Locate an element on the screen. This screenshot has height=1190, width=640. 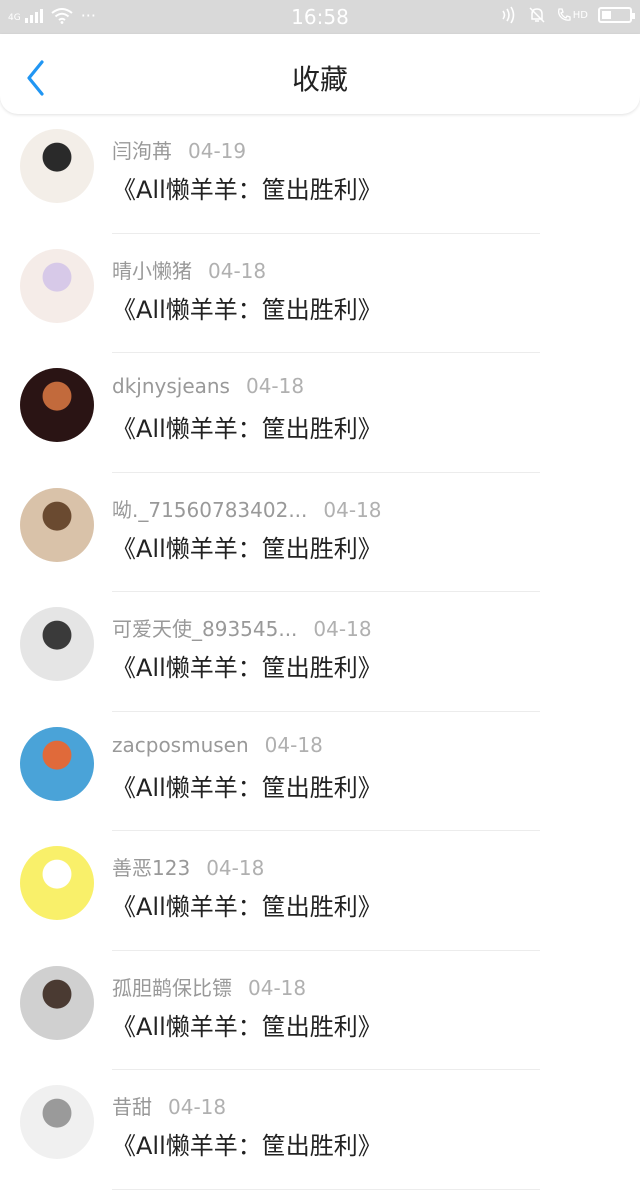
item-meta: dkjnysjeans 04-18 is located at coordinates (208, 386).